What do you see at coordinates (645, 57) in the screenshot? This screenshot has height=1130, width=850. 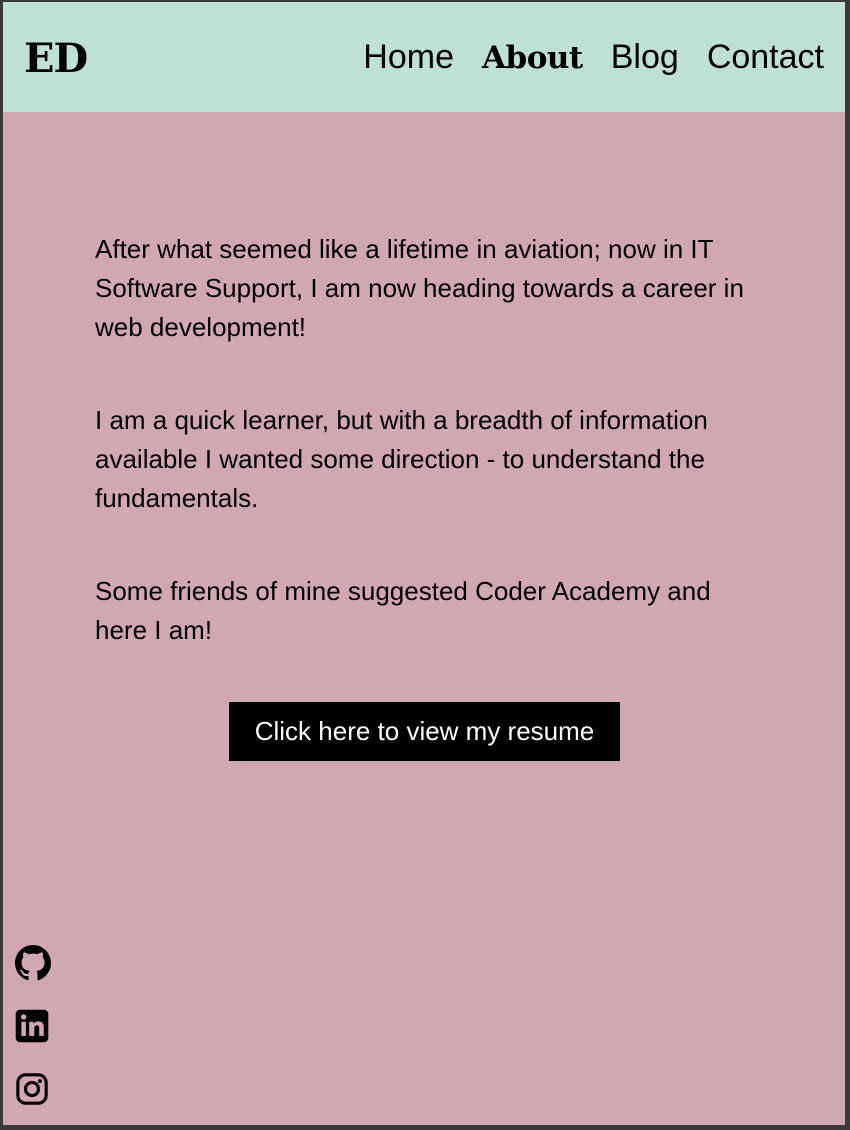 I see `nav-blog: Blog` at bounding box center [645, 57].